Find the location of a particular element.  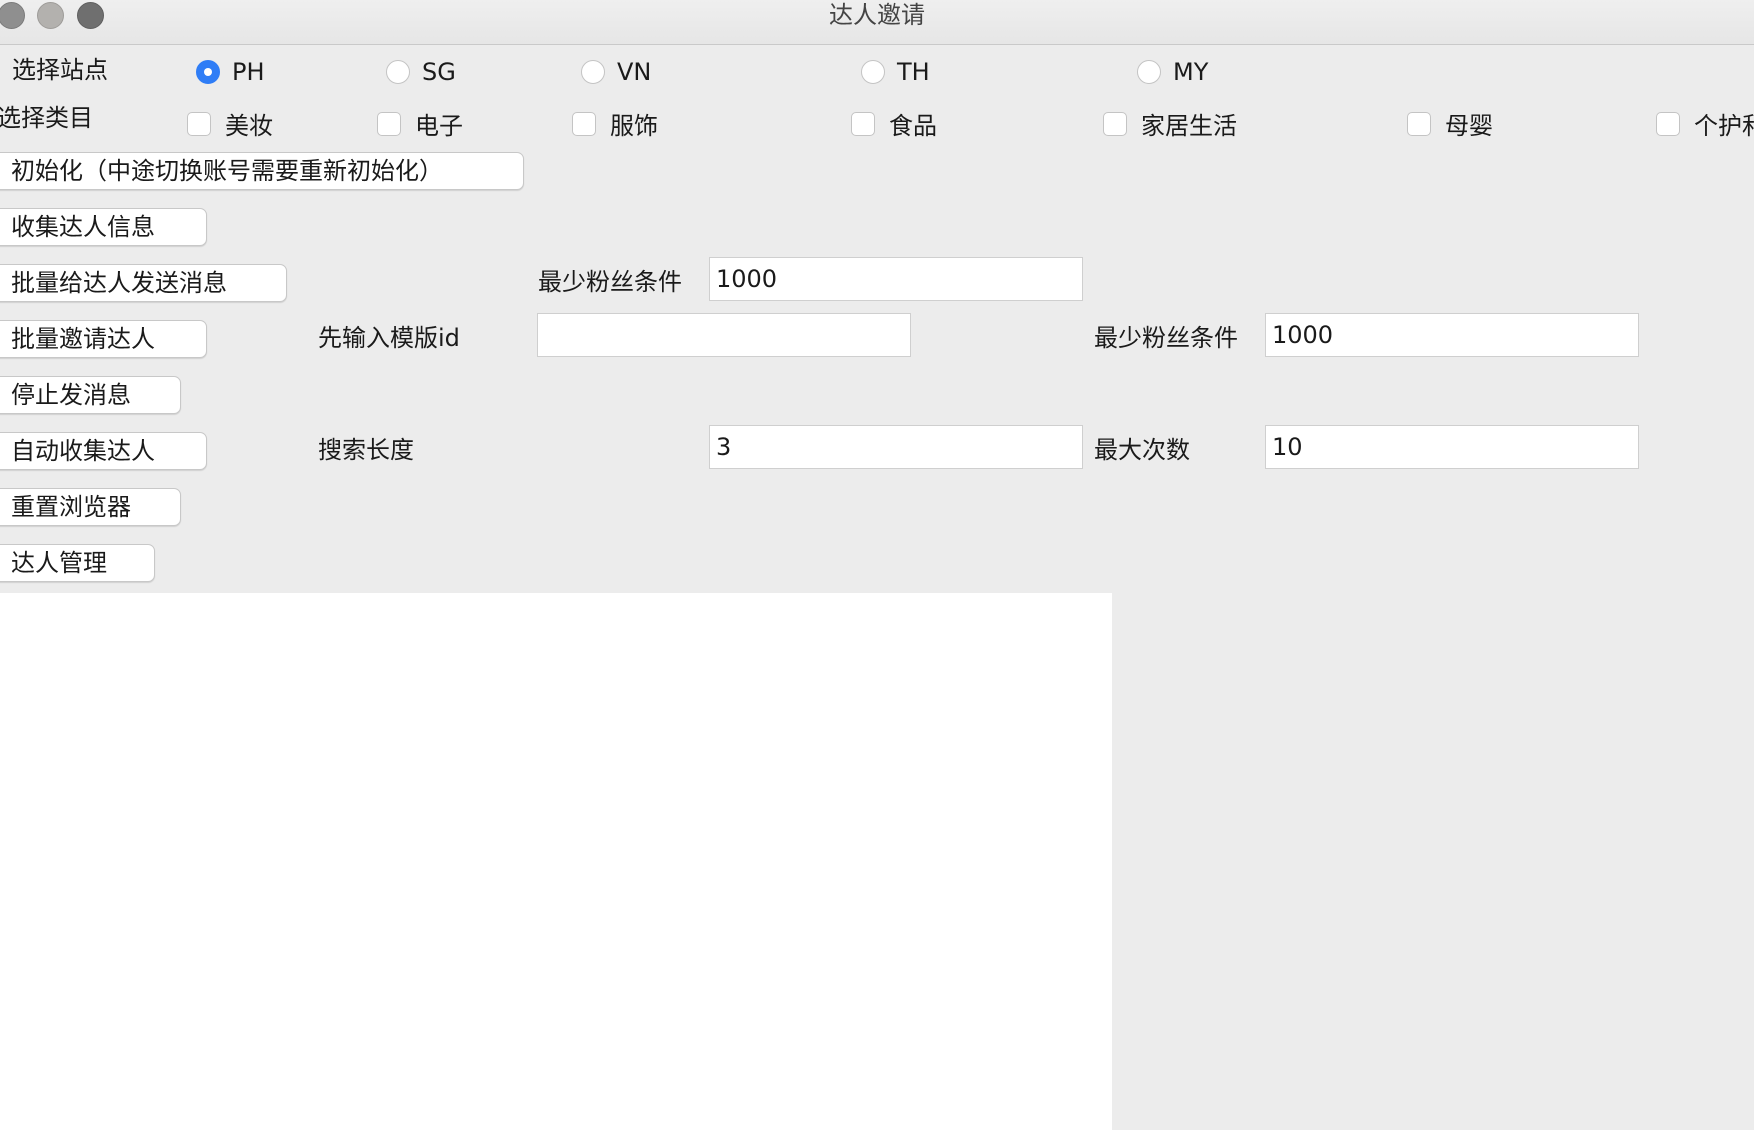

site-option-label: VN is located at coordinates (634, 72).